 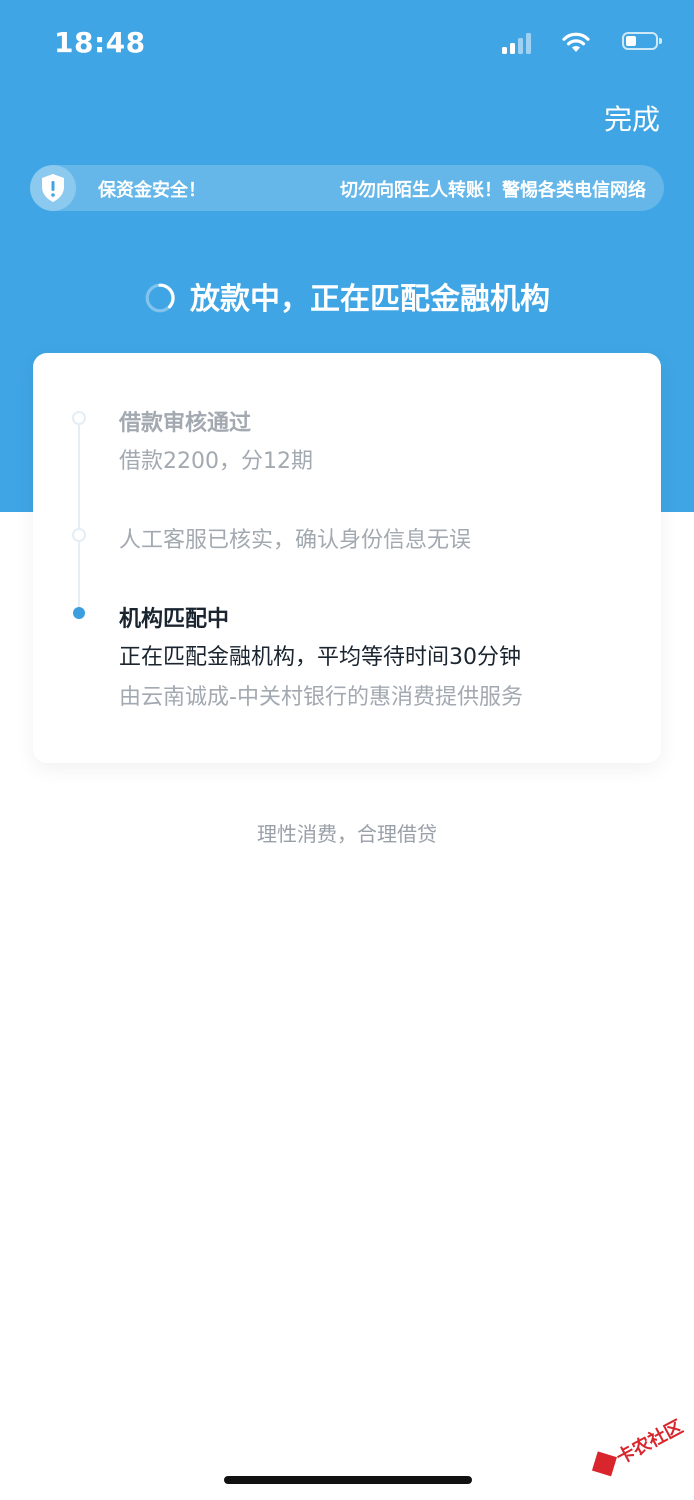 What do you see at coordinates (295, 540) in the screenshot?
I see `step-2-detail: 人工客服已核实，确认身份信息无误` at bounding box center [295, 540].